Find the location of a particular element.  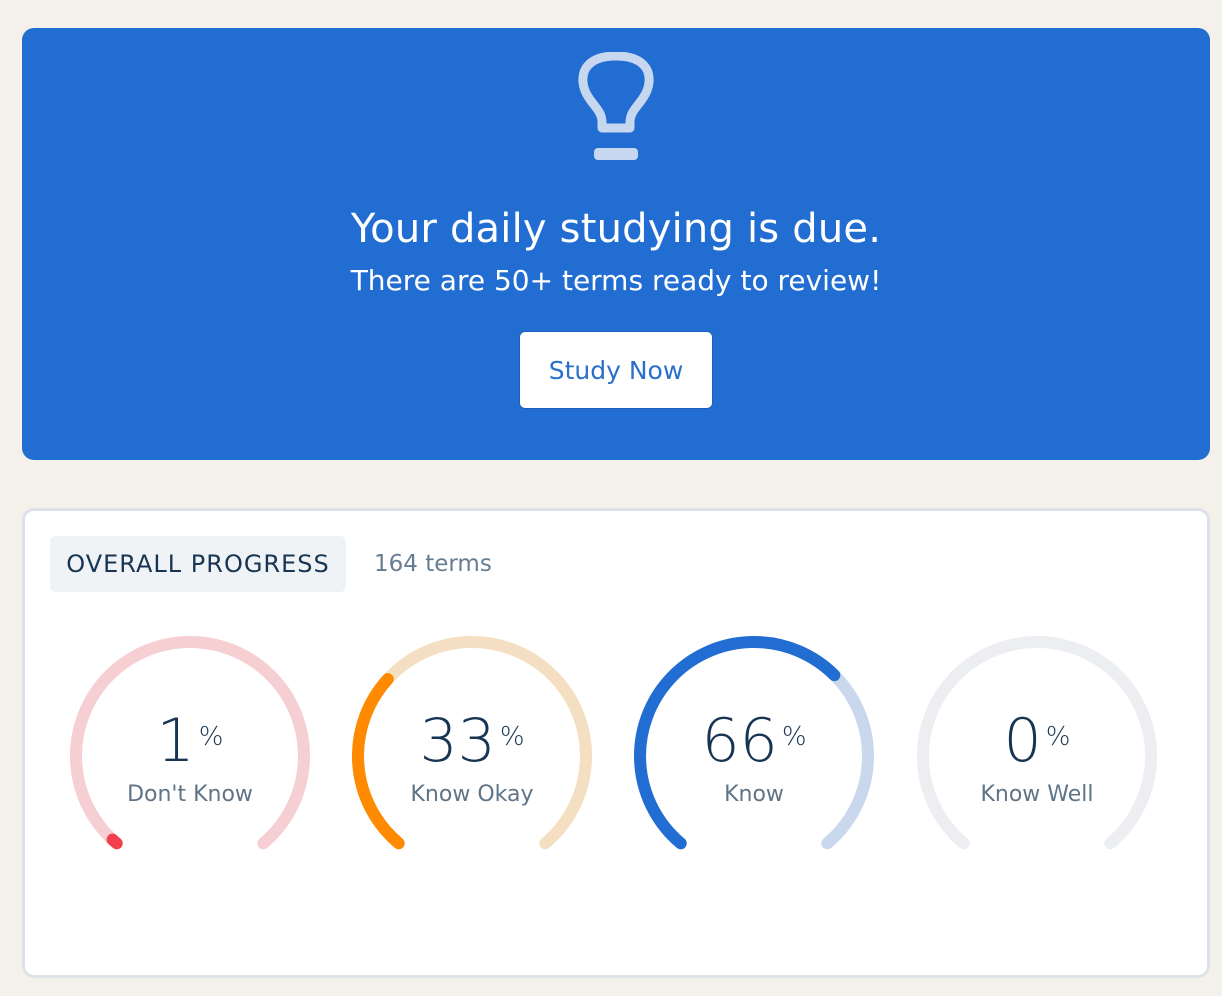

gauge-label: Don't Know is located at coordinates (190, 794).